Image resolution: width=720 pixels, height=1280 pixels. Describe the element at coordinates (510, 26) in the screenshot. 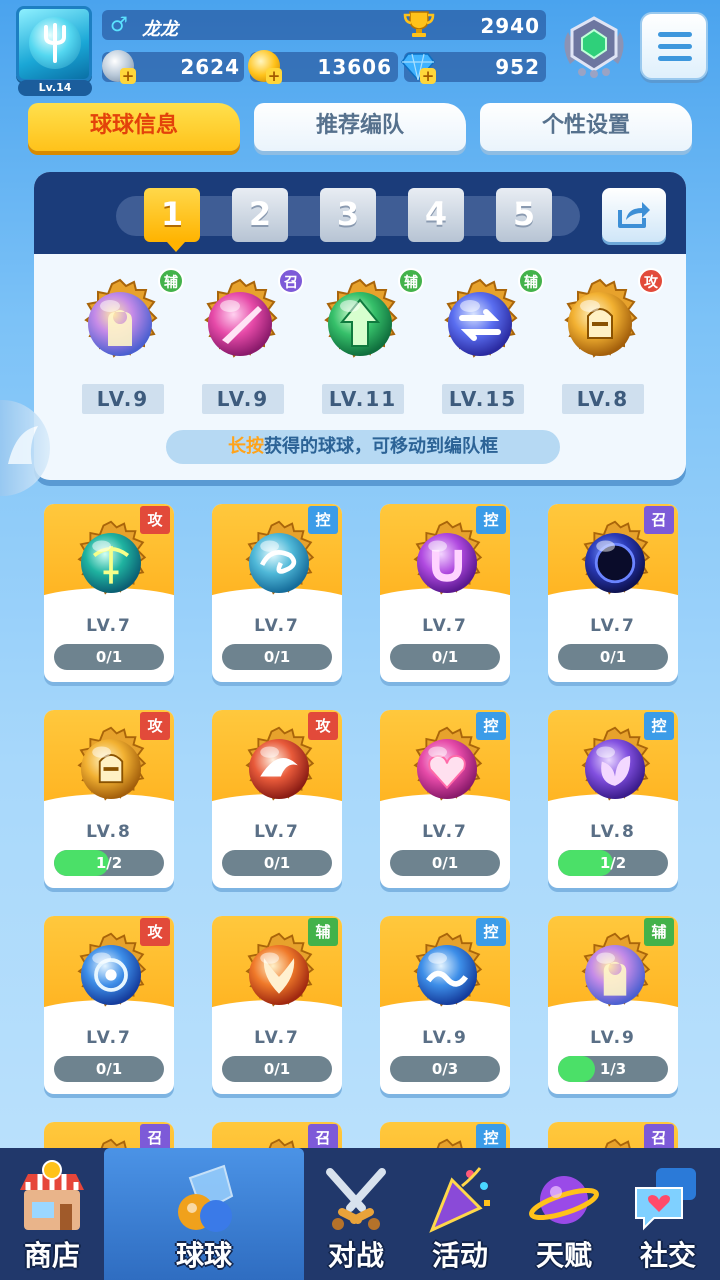

I see `trophy-count: 2940` at that location.